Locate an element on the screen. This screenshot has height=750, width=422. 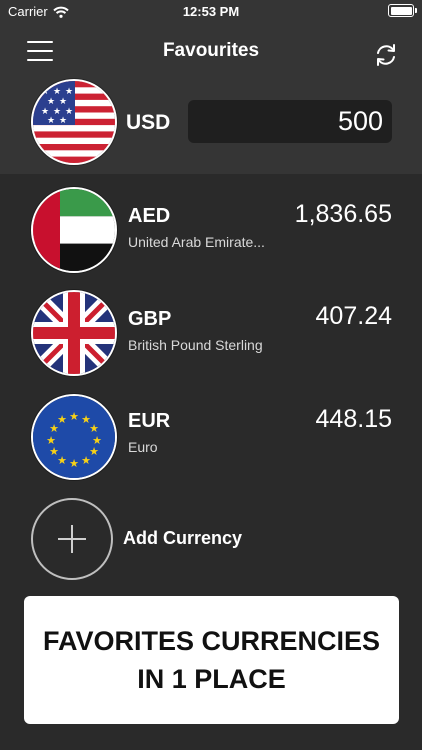
eu-flag-icon: ★ ★ ★ ★ ★ ★ ★ ★ ★ ★ ★ ★ is located at coordinates (74, 437).